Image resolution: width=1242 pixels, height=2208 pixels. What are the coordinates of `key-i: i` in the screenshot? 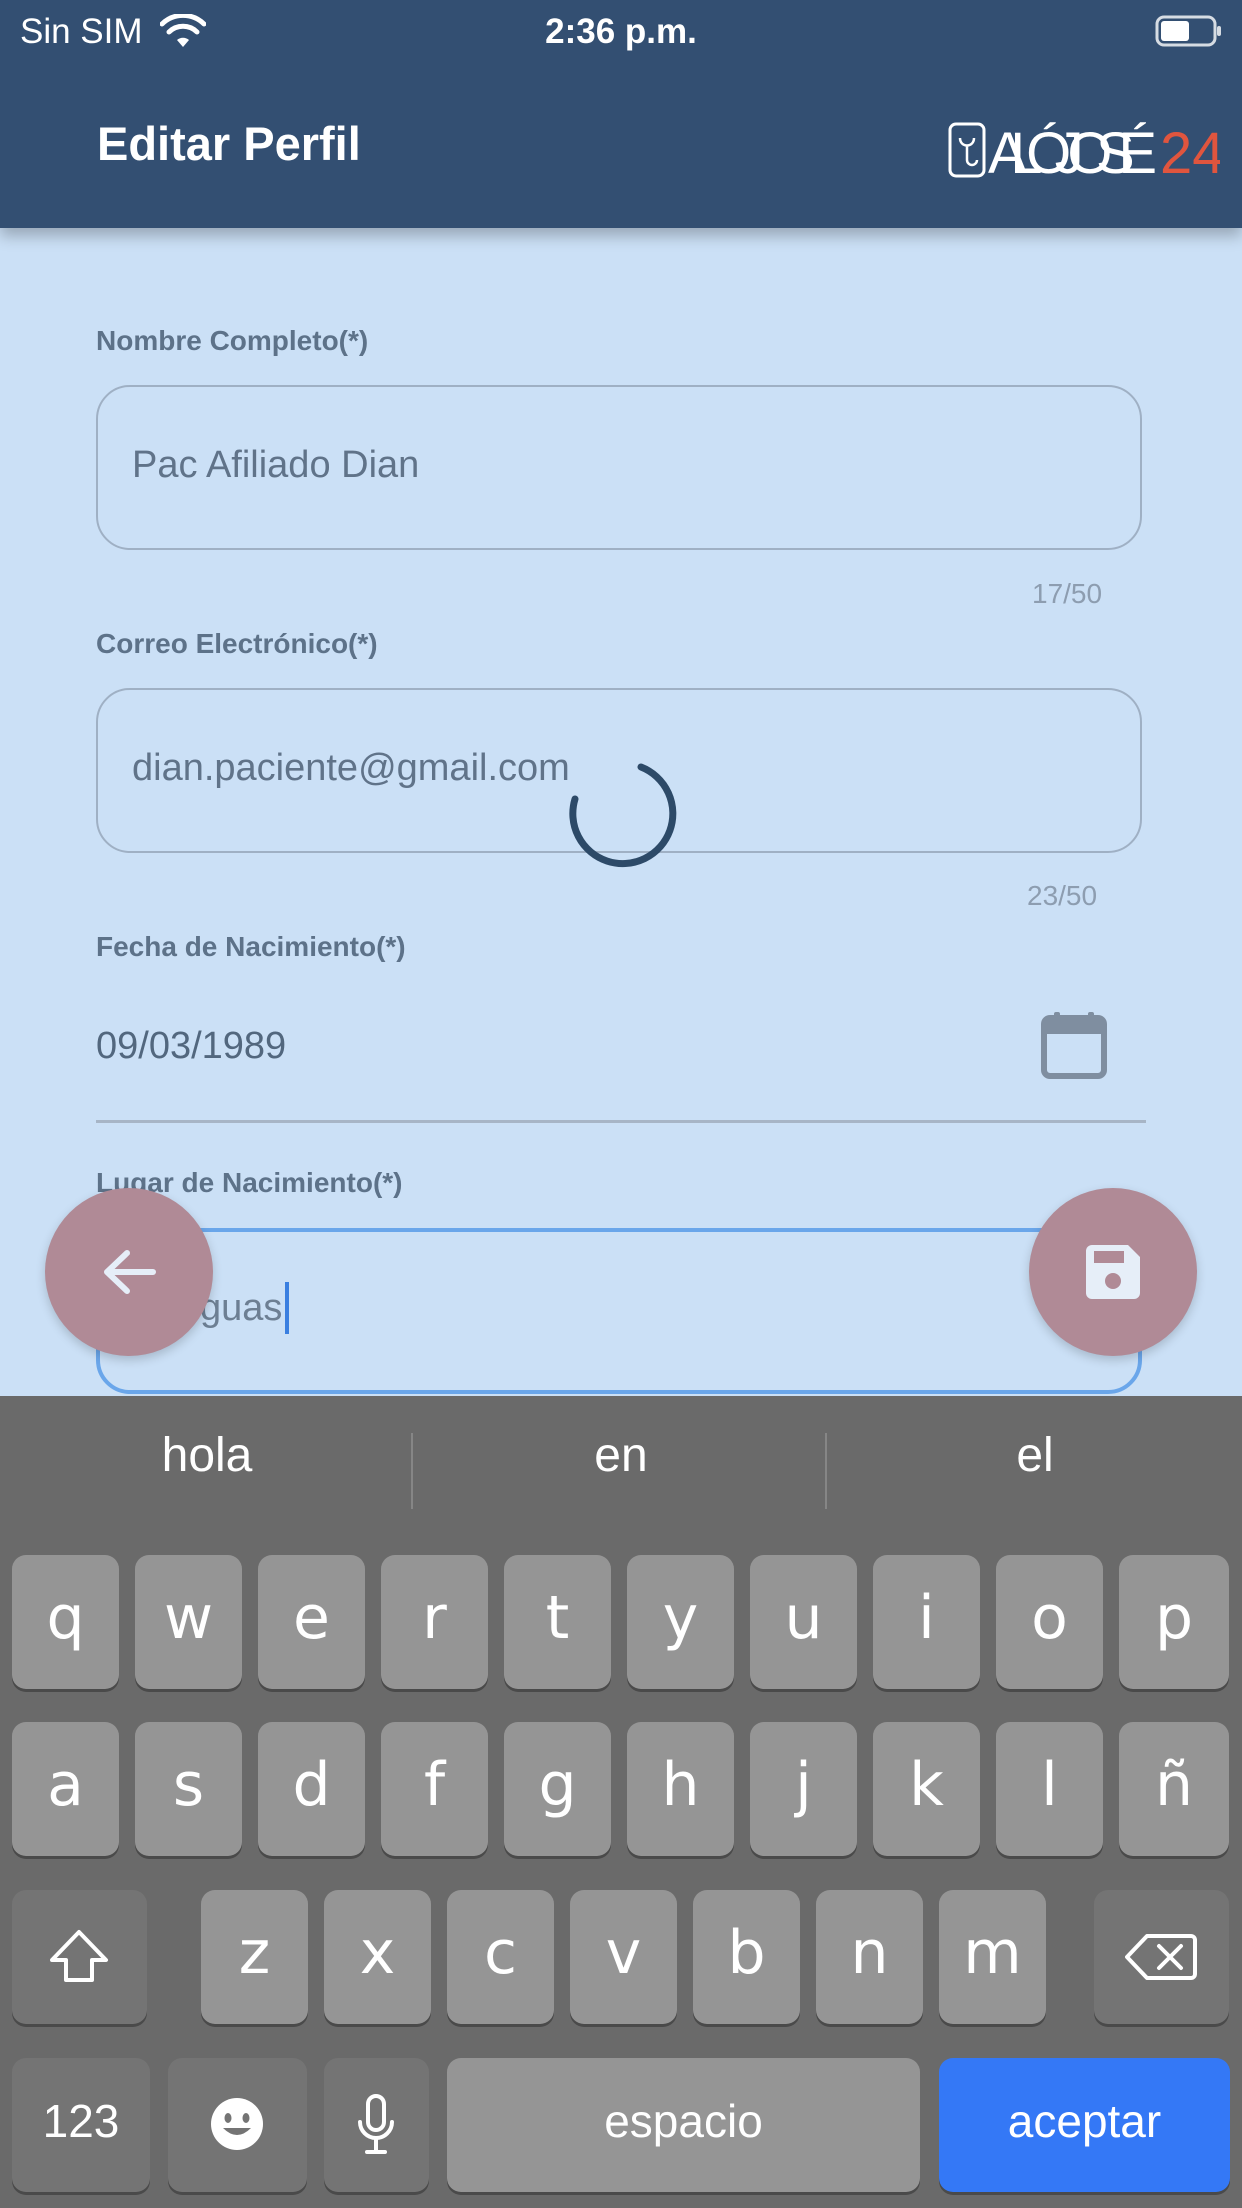 It's located at (926, 1622).